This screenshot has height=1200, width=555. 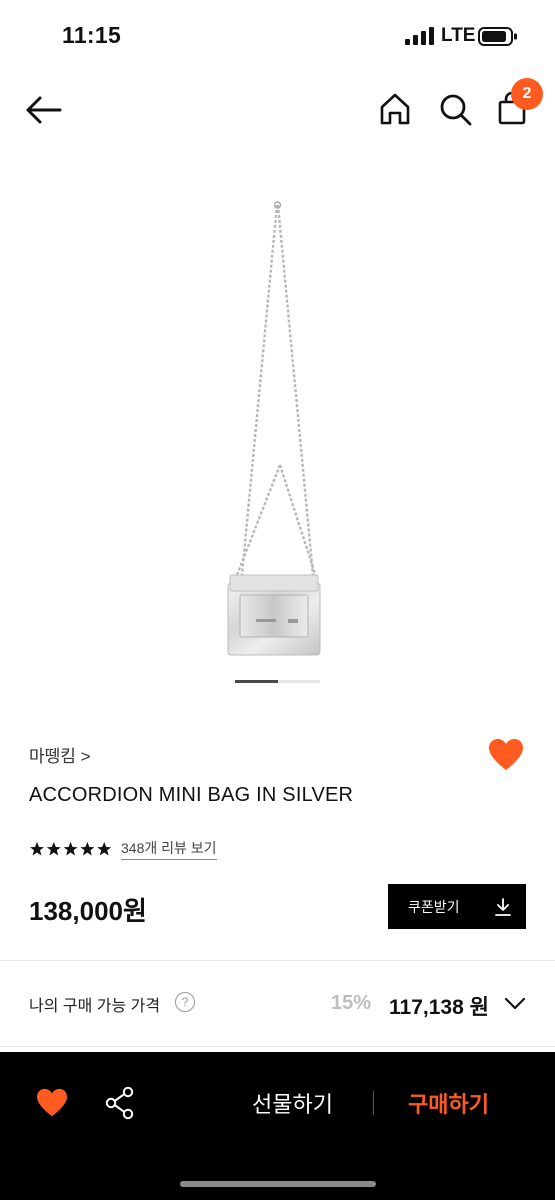 I want to click on search-button, so click(x=455, y=109).